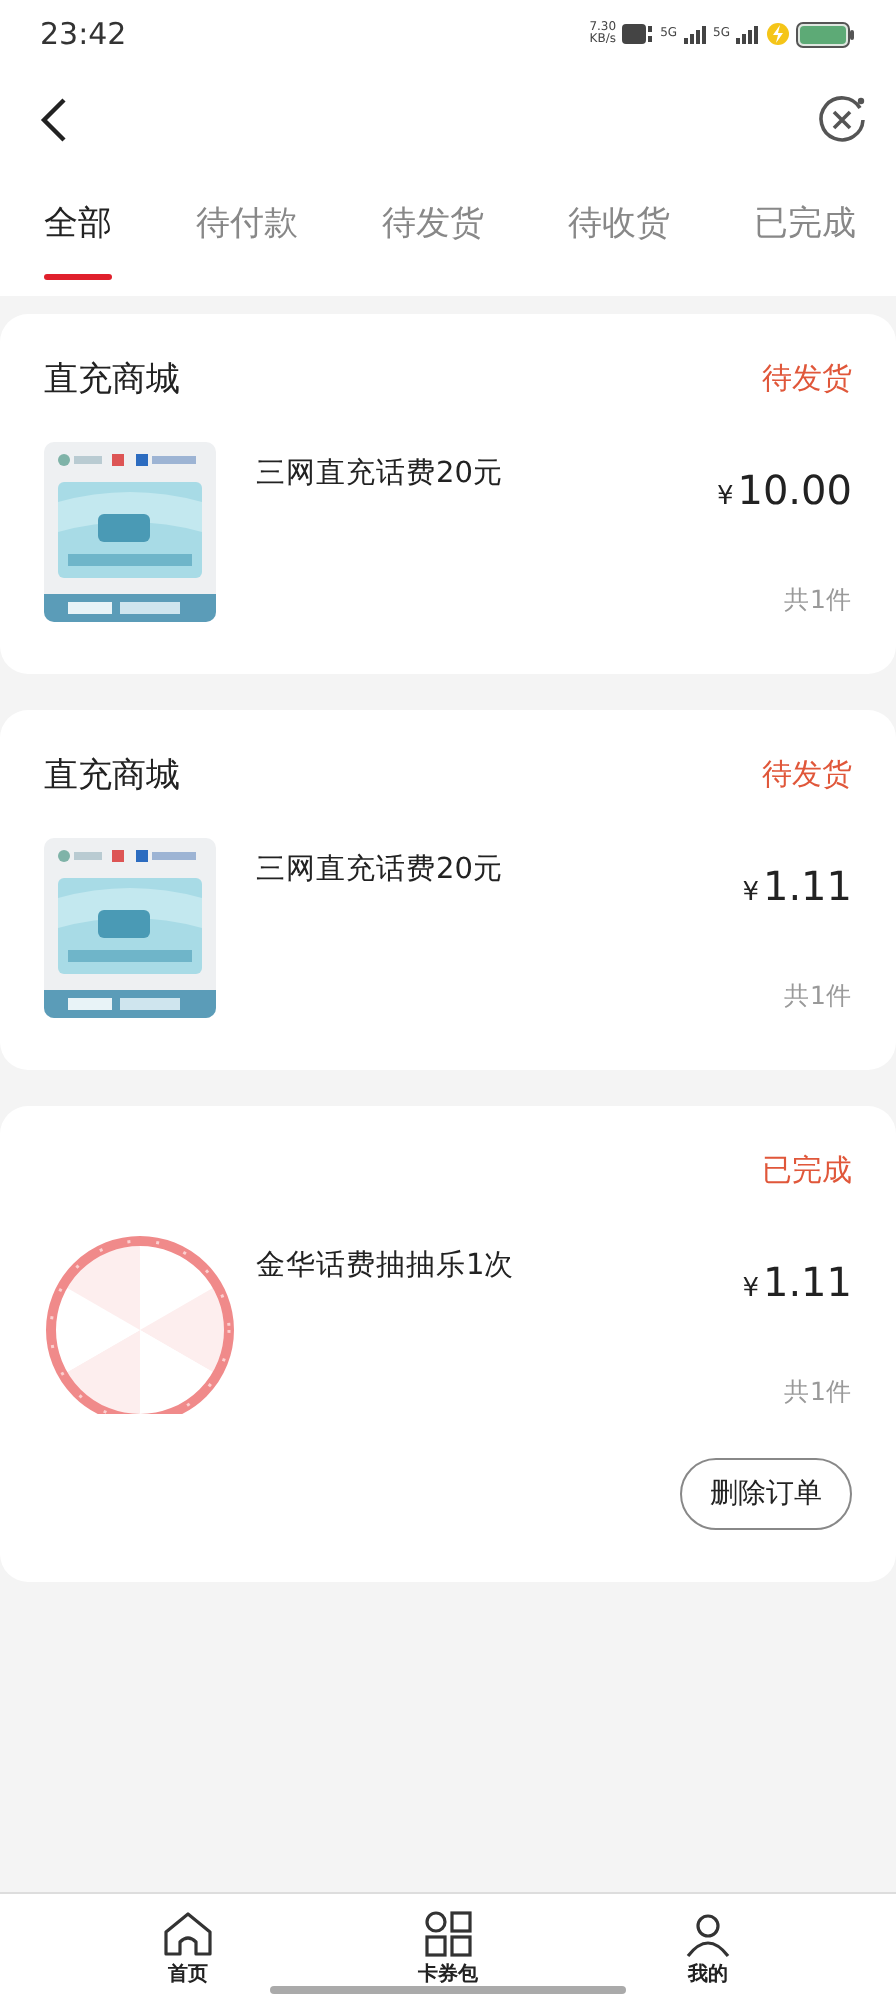  Describe the element at coordinates (708, 1934) in the screenshot. I see `person-icon` at that location.